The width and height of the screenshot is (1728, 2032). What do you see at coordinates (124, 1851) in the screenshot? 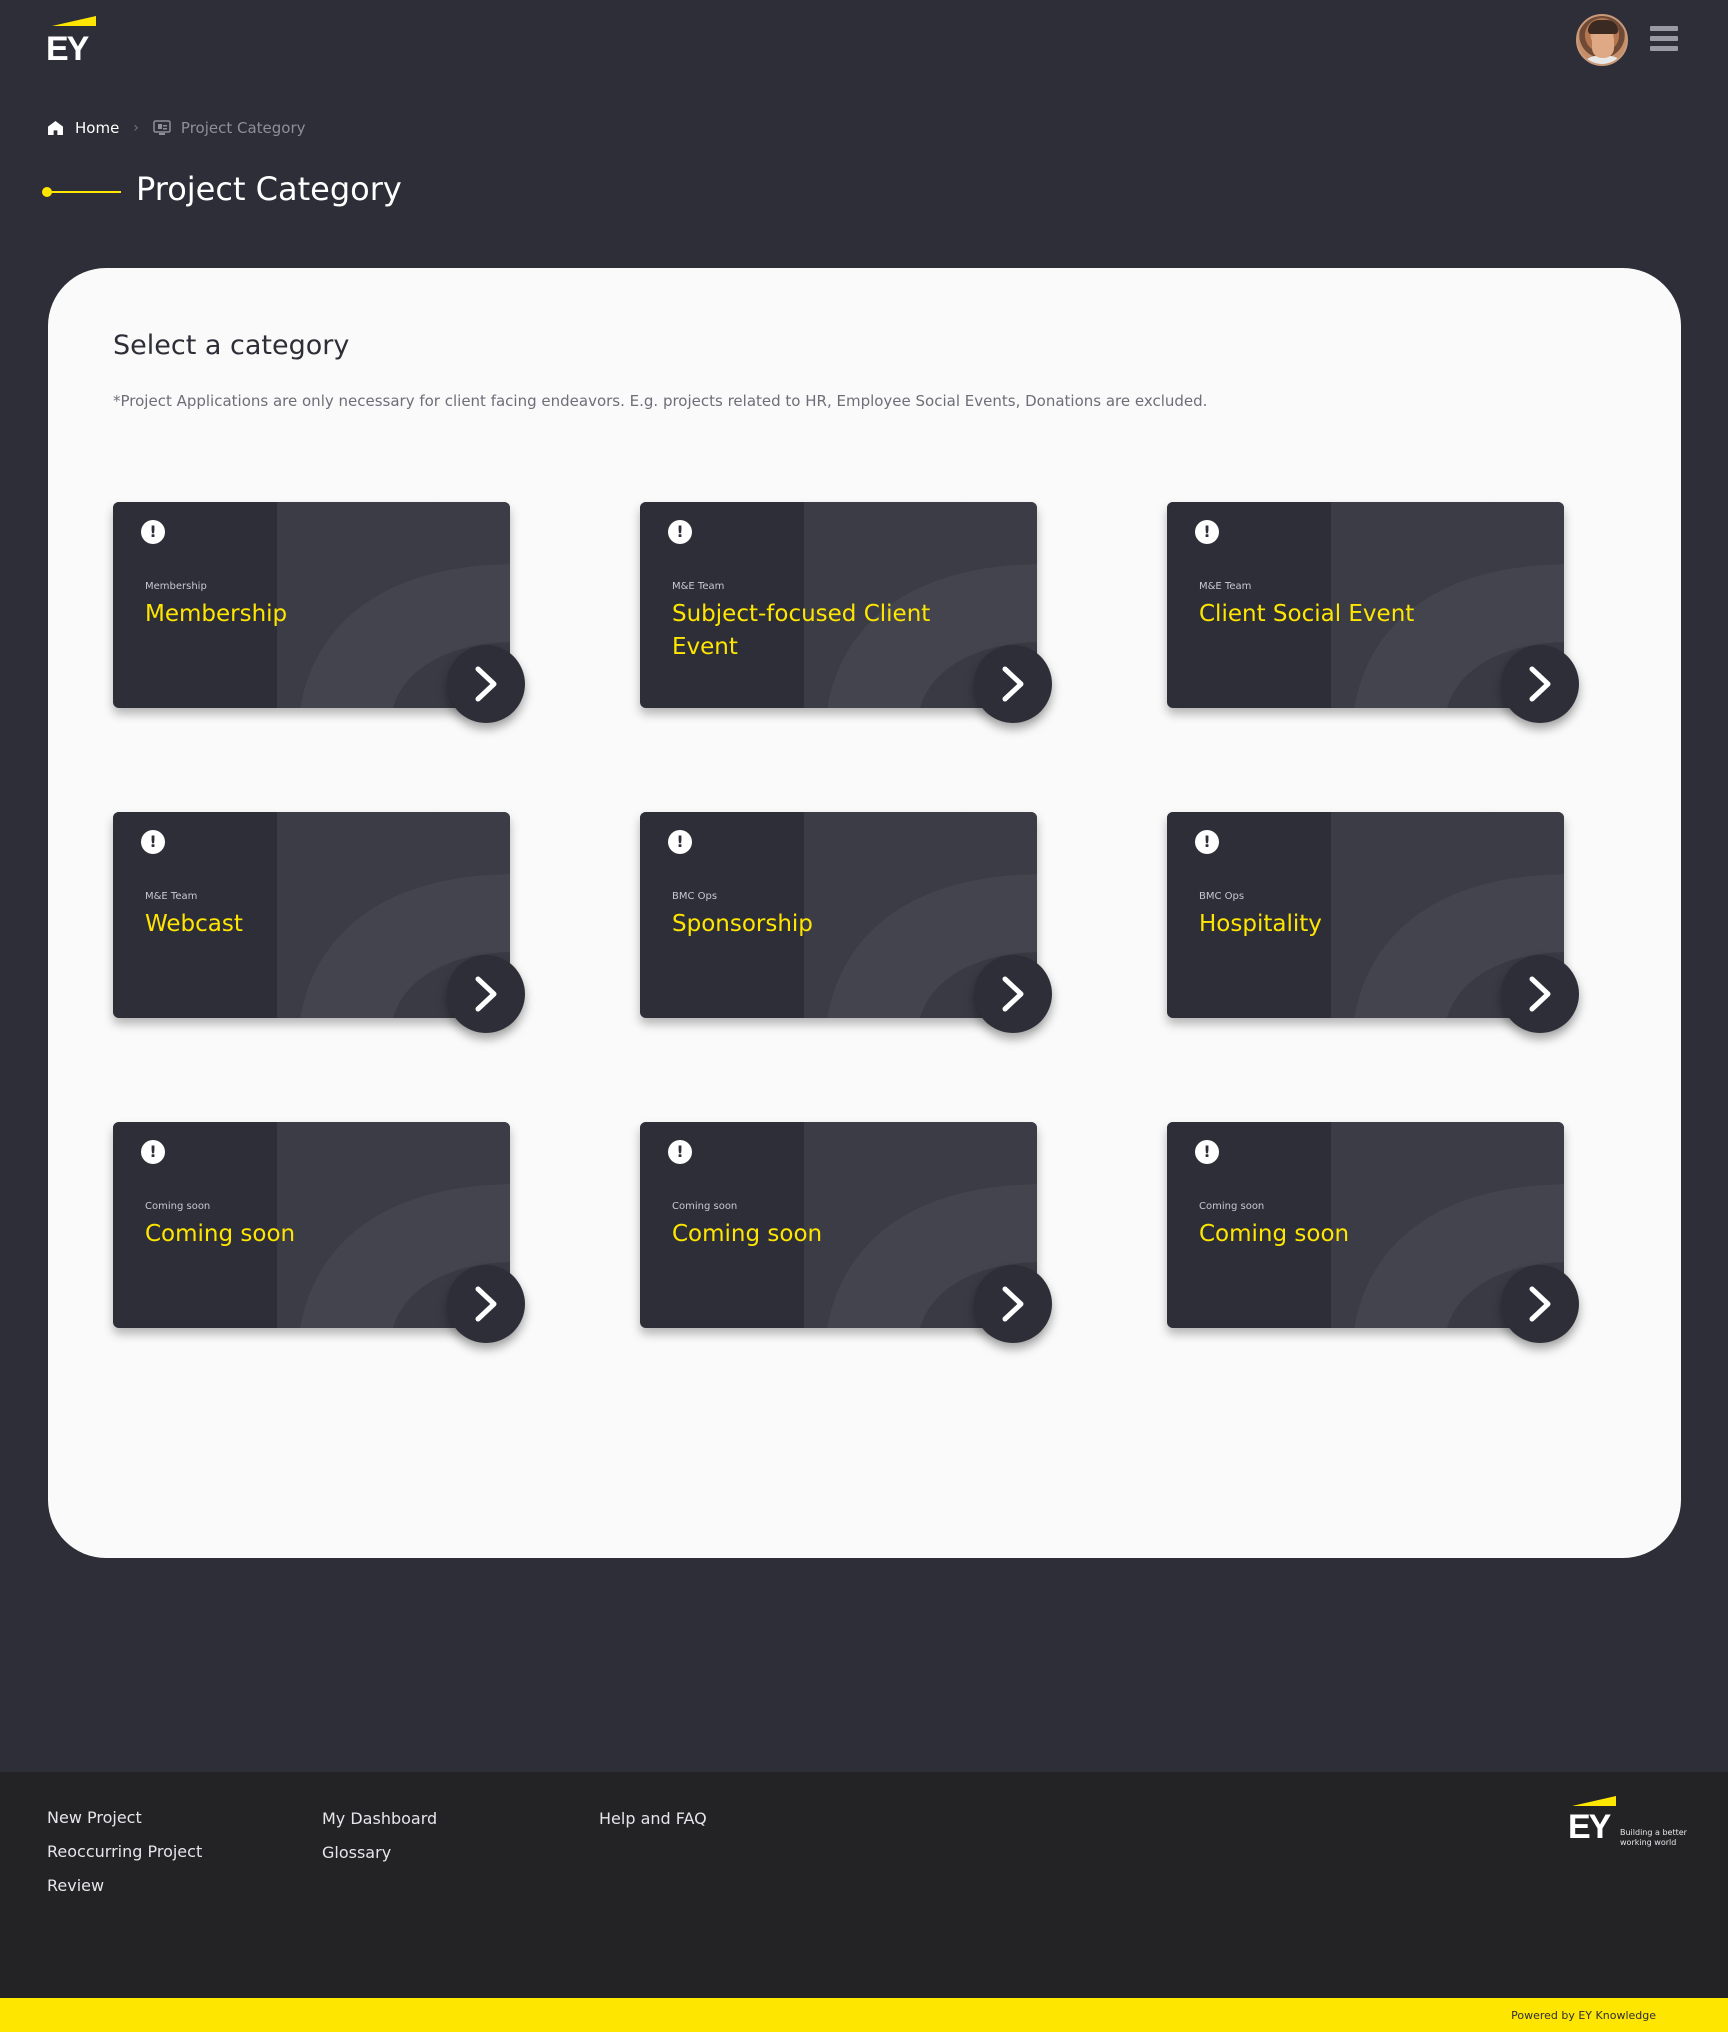
I see `footer-link-reoccurring-project: Reoccurring Project` at bounding box center [124, 1851].